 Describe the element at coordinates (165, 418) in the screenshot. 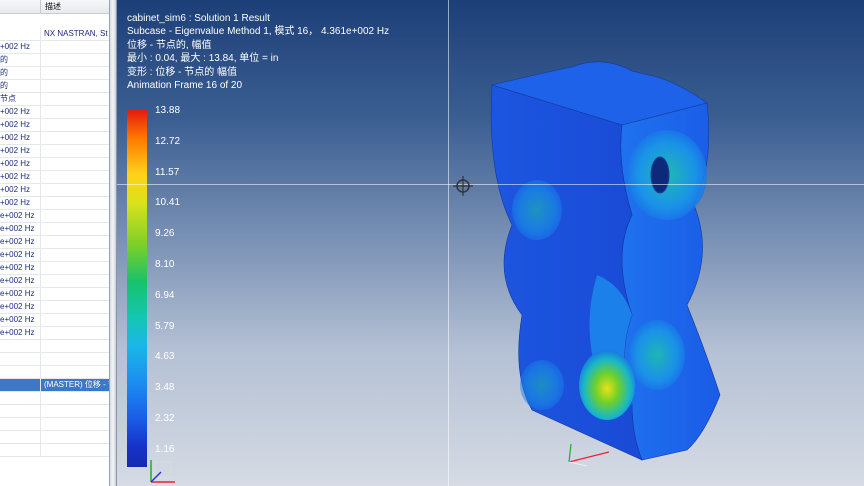

I see `legend-value-label: 2.32` at that location.